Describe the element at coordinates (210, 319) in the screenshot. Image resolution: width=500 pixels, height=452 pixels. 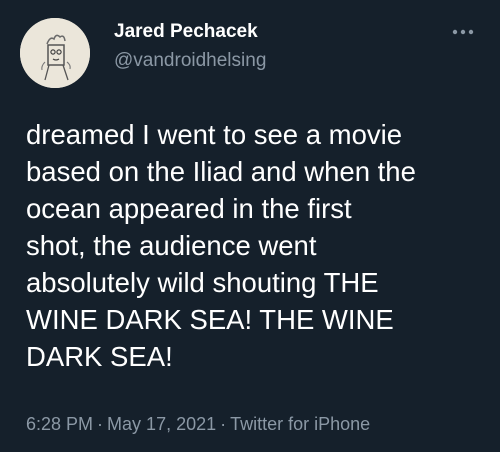
I see `tweet-text-line: WINE DARK SEA! THE WINE` at that location.